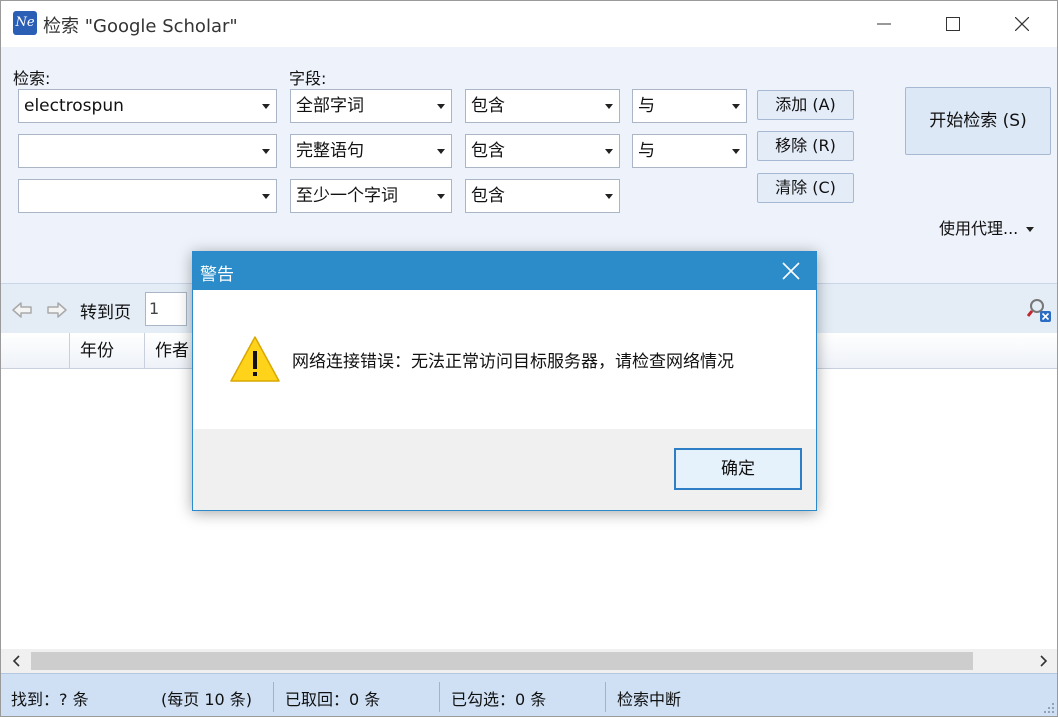 Image resolution: width=1058 pixels, height=717 pixels. Describe the element at coordinates (50, 699) in the screenshot. I see `status-found: 找到：? 条` at that location.